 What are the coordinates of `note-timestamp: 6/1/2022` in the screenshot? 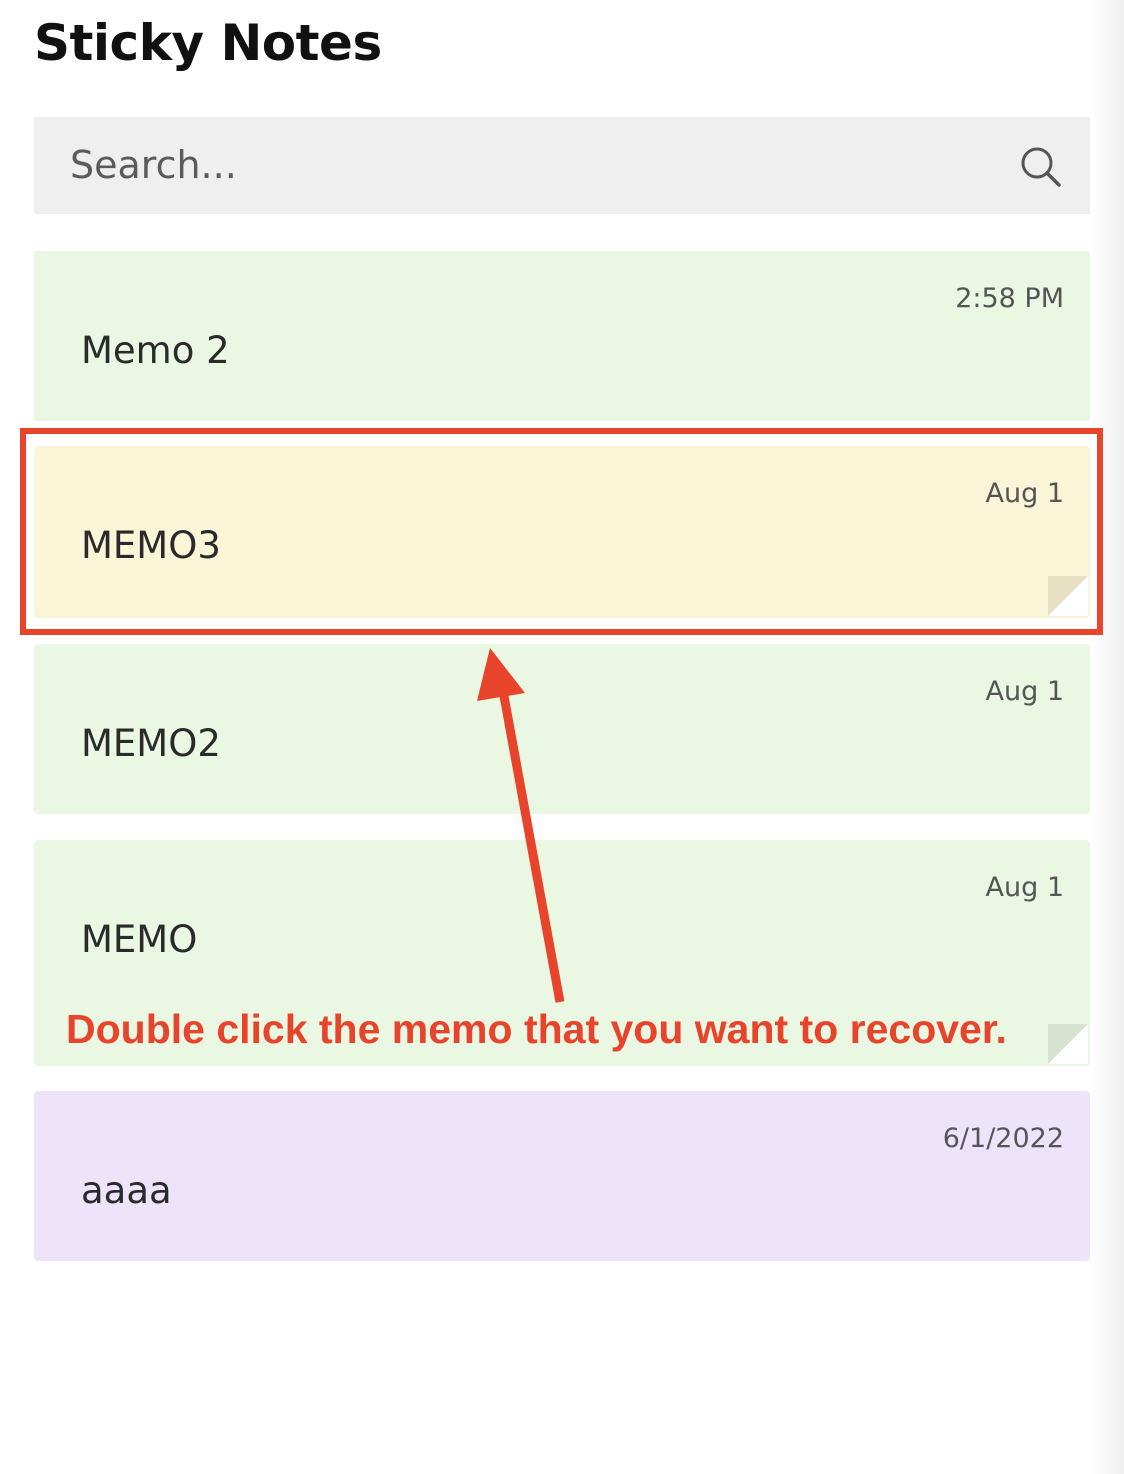 It's located at (1003, 1138).